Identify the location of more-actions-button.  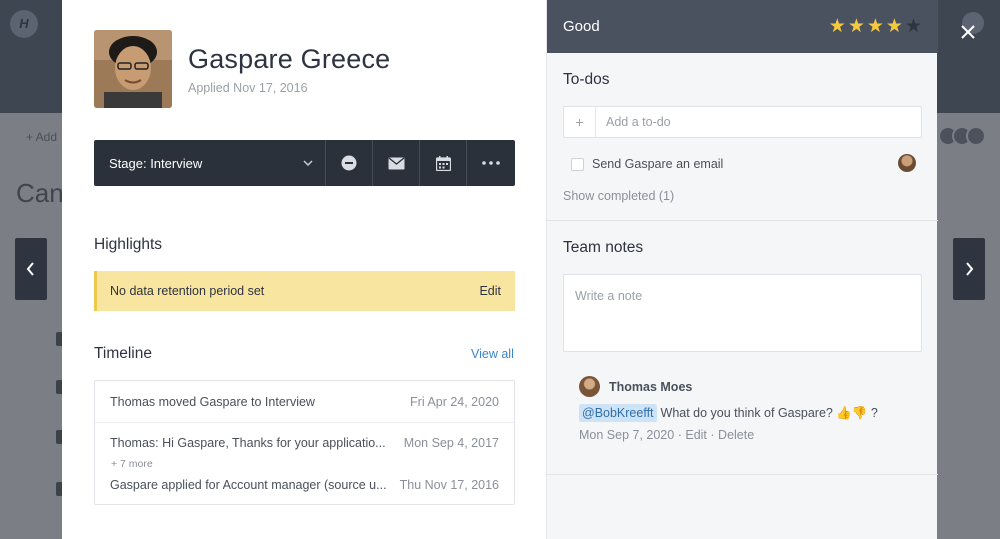
(491, 163).